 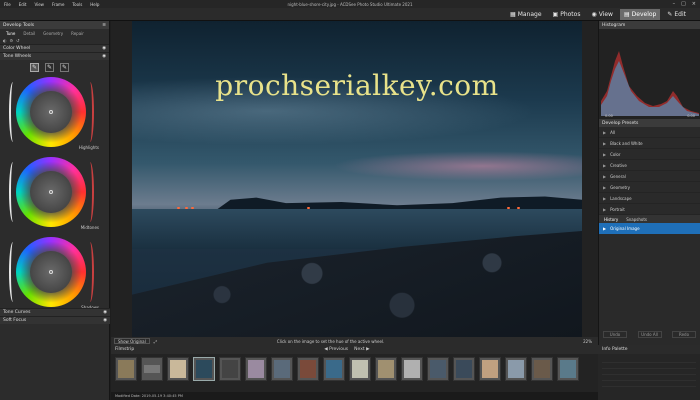 I want to click on shadows-wheel-block: Shadows, so click(x=54, y=274).